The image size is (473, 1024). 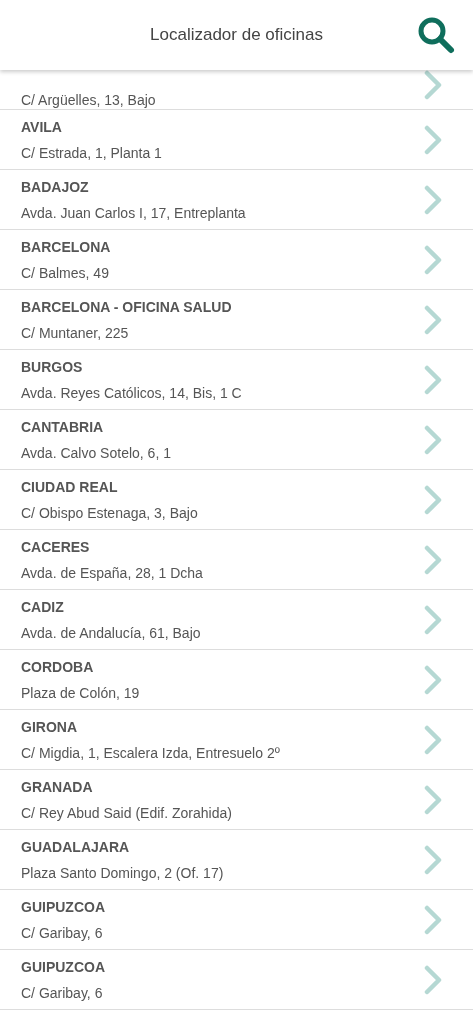 What do you see at coordinates (236, 560) in the screenshot?
I see `office-row: CACERES Avda. de España, 28, 1 Dcha` at bounding box center [236, 560].